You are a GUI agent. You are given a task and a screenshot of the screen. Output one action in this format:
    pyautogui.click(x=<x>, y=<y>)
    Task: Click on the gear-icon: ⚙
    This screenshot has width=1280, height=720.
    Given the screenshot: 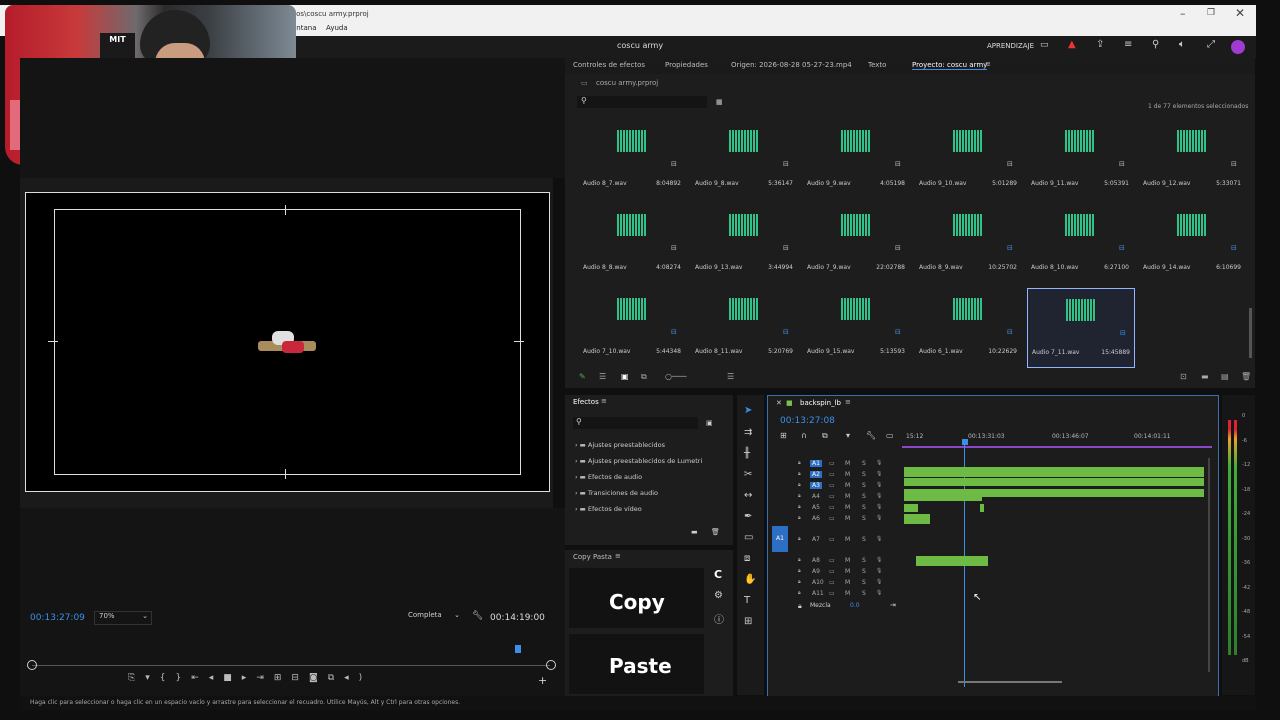 What is the action you would take?
    pyautogui.click(x=718, y=595)
    